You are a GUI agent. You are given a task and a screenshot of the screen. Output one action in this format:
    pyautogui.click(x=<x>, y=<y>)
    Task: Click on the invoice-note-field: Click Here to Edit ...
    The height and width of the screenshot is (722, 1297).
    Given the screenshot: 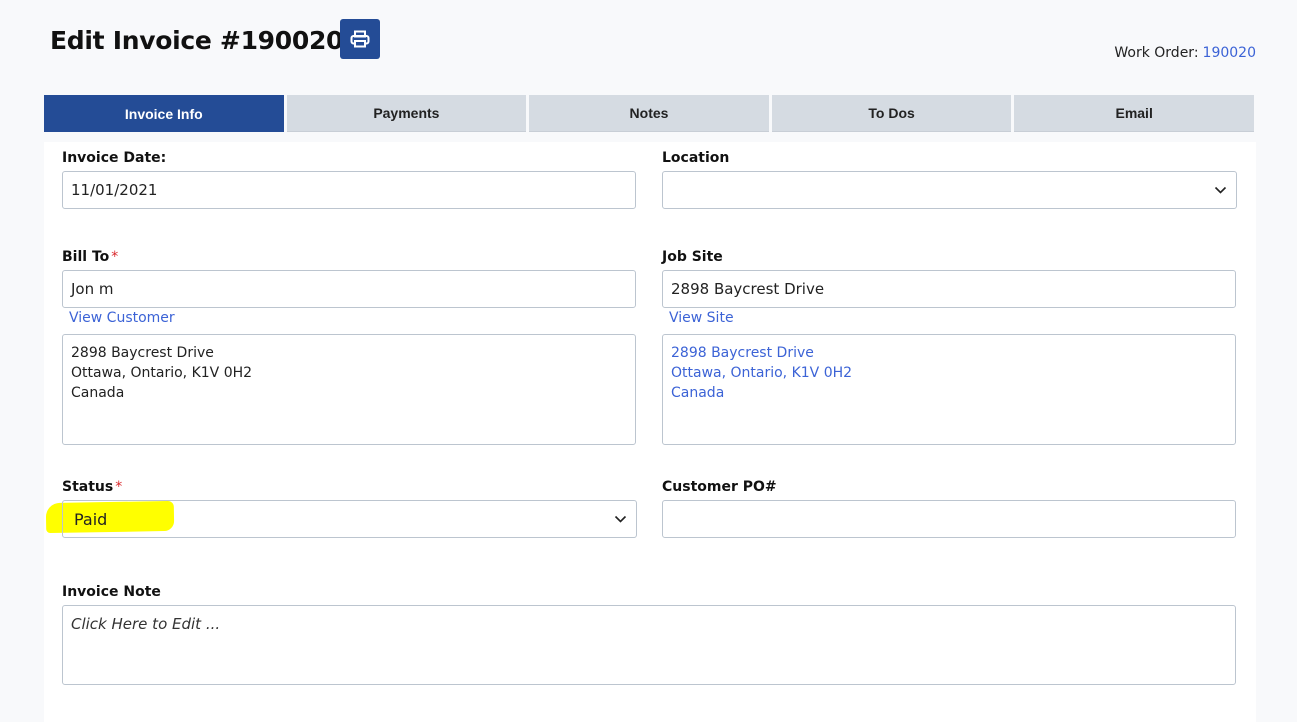 What is the action you would take?
    pyautogui.click(x=649, y=645)
    